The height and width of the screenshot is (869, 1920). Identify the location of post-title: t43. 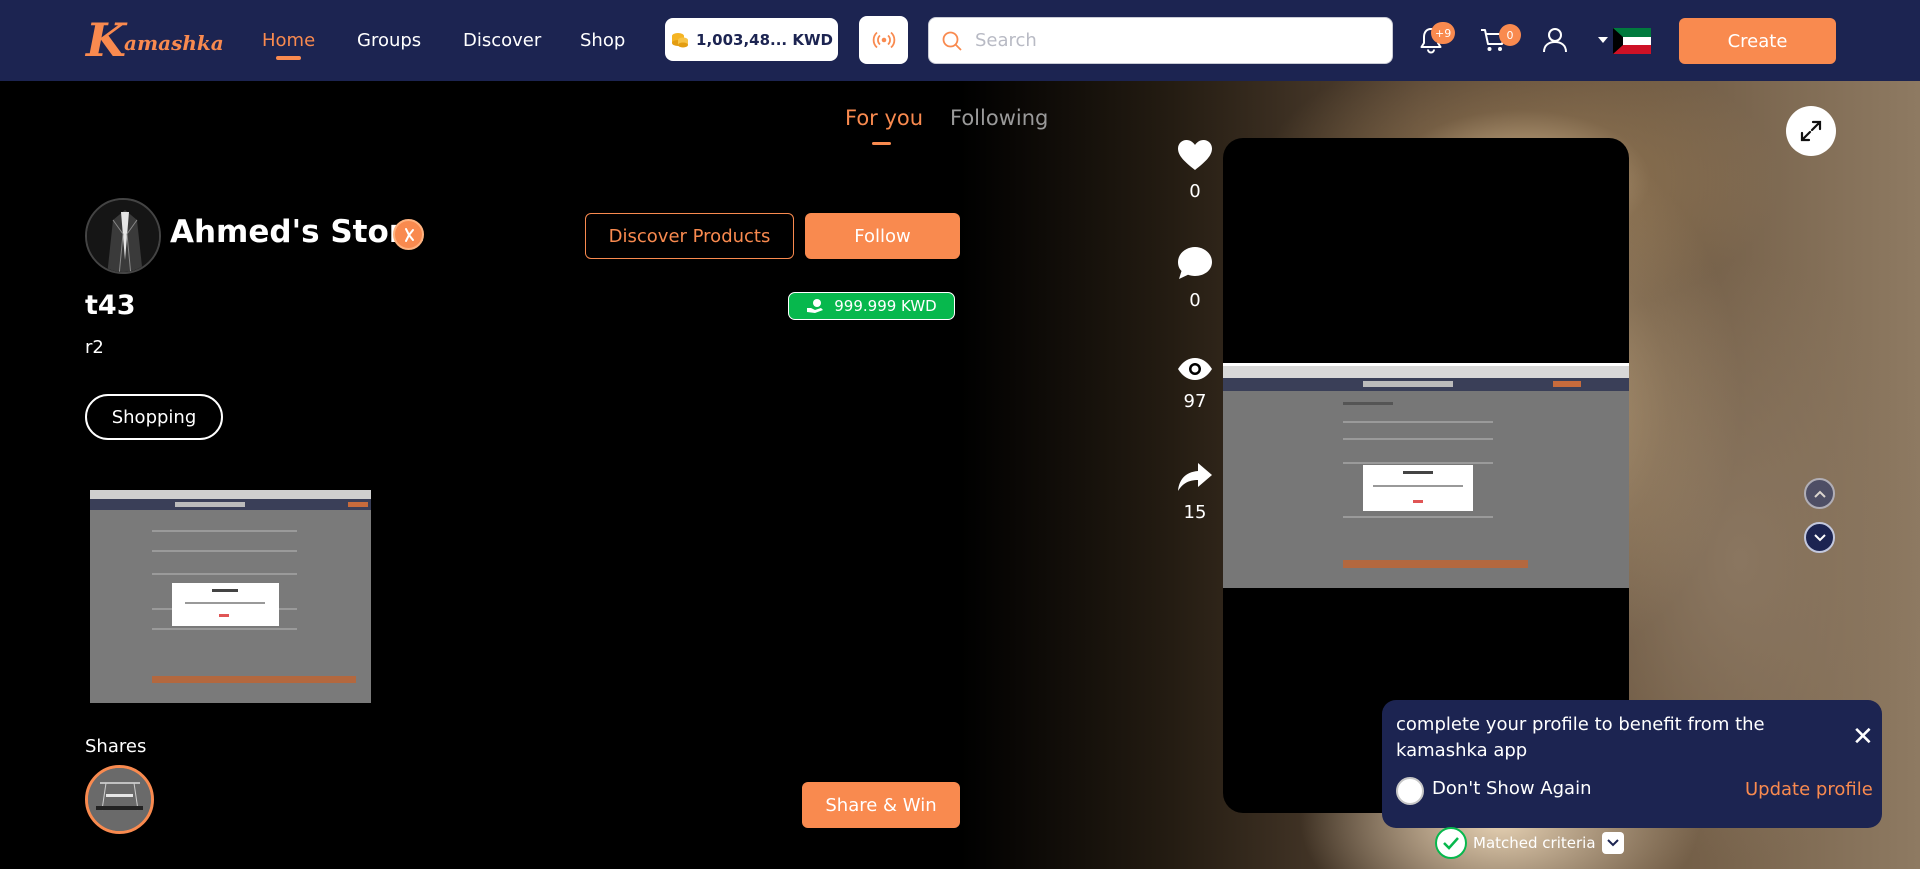
(110, 305).